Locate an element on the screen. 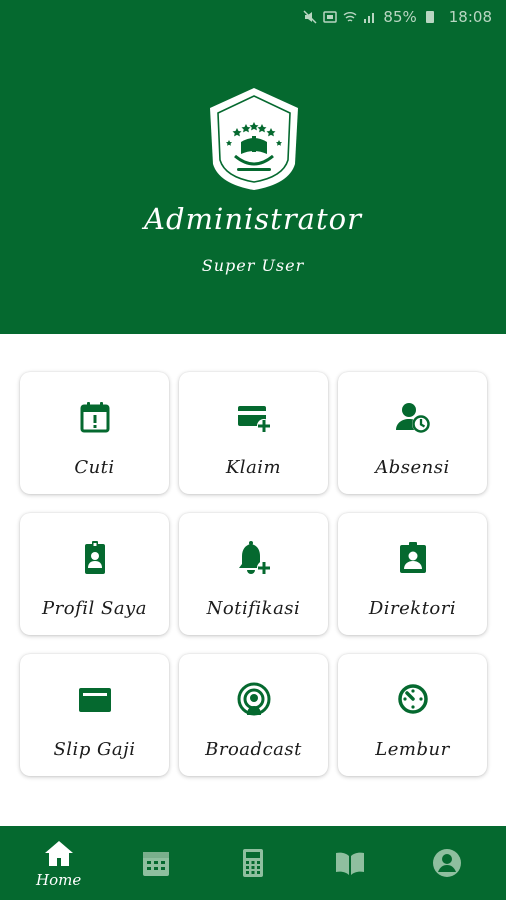  menu-item-slip-gaji: Slip Gaji is located at coordinates (94, 715).